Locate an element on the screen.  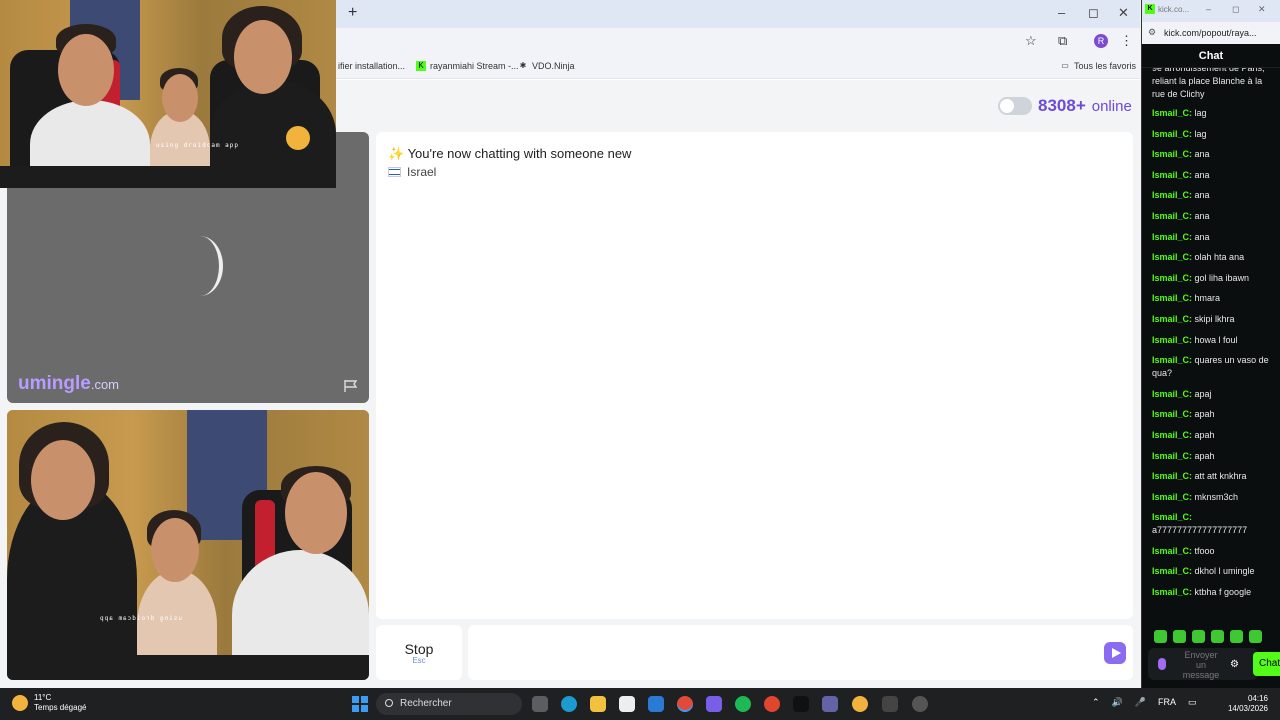
kick-message: Ismail_C: ktbha f google is located at coordinates (1202, 592).